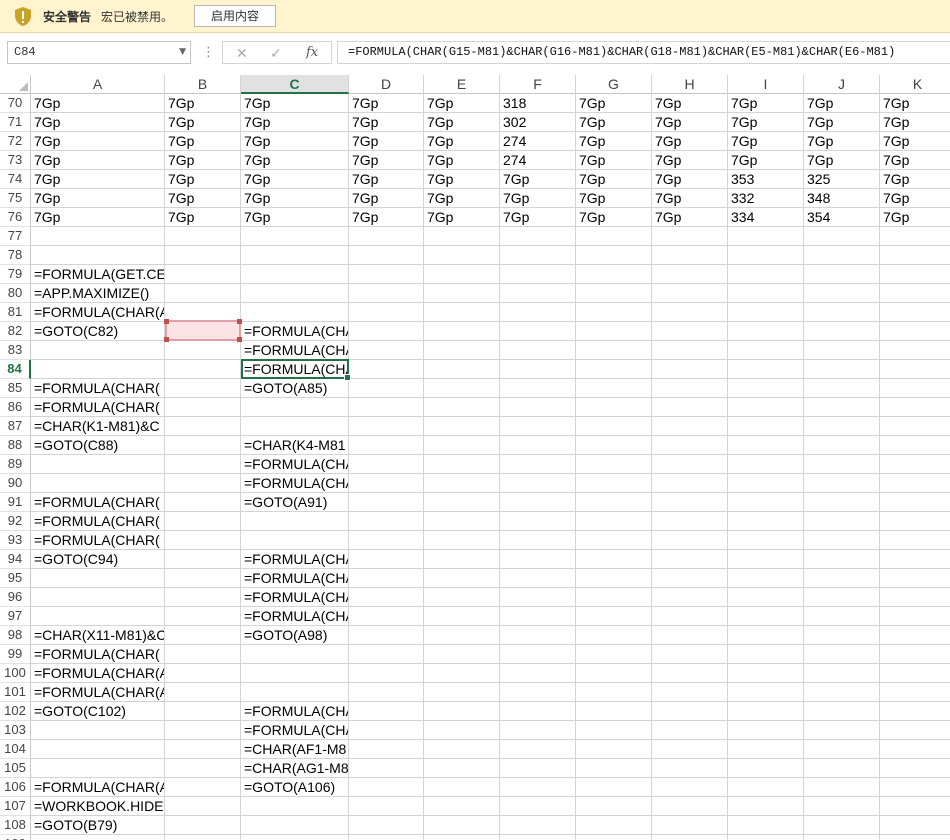 Image resolution: width=950 pixels, height=840 pixels. I want to click on cell-f86, so click(538, 407).